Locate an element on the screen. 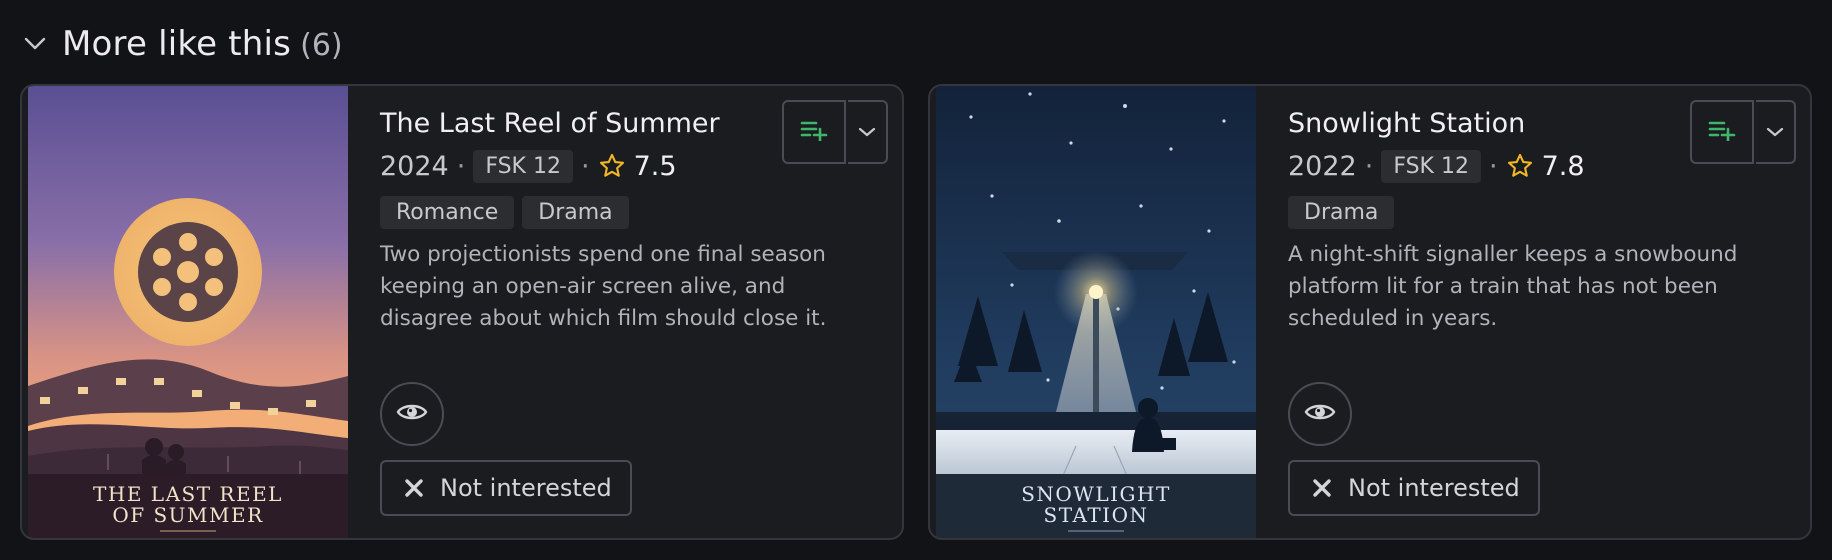  rating: 7.5 is located at coordinates (637, 166).